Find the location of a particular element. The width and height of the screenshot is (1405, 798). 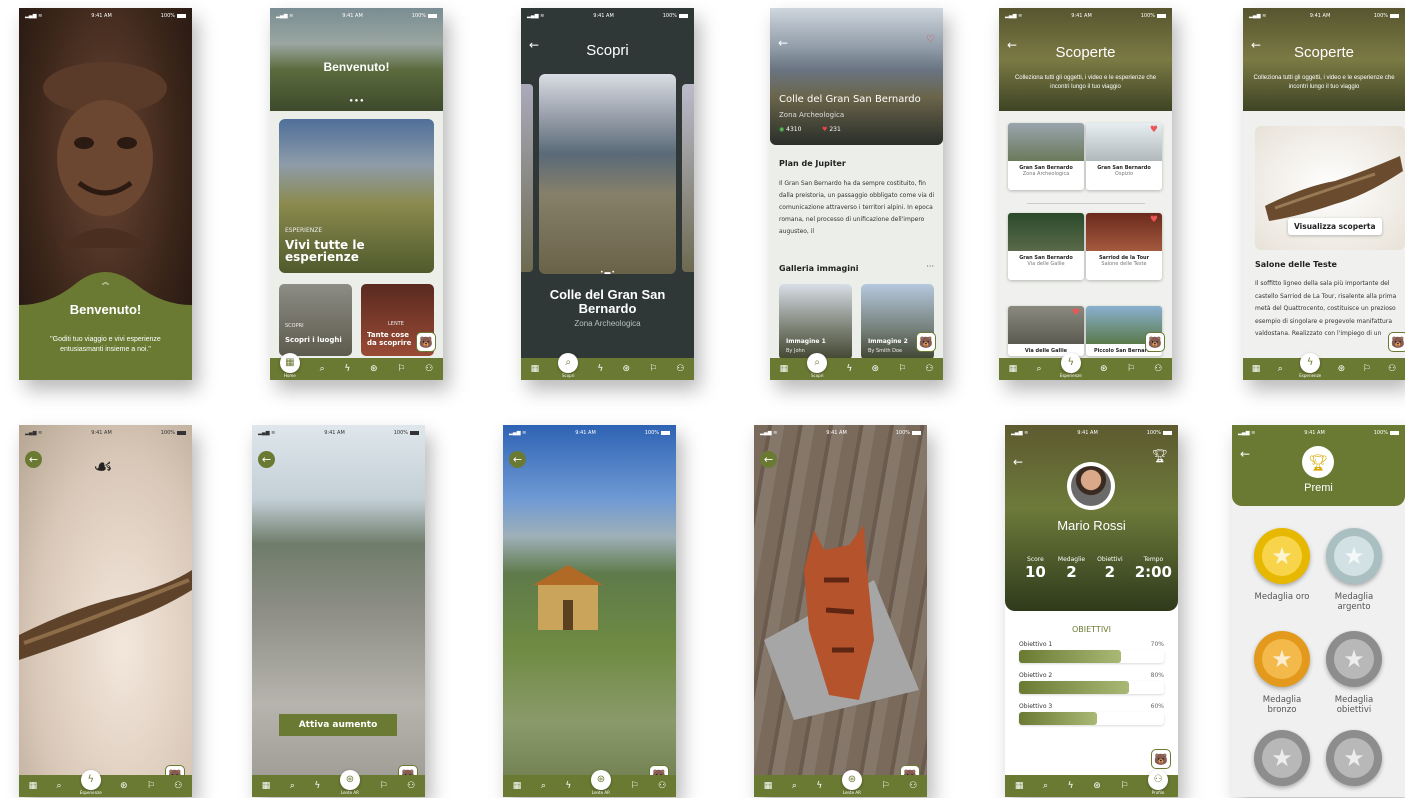

gallery-more-icon: ··· is located at coordinates (930, 266).